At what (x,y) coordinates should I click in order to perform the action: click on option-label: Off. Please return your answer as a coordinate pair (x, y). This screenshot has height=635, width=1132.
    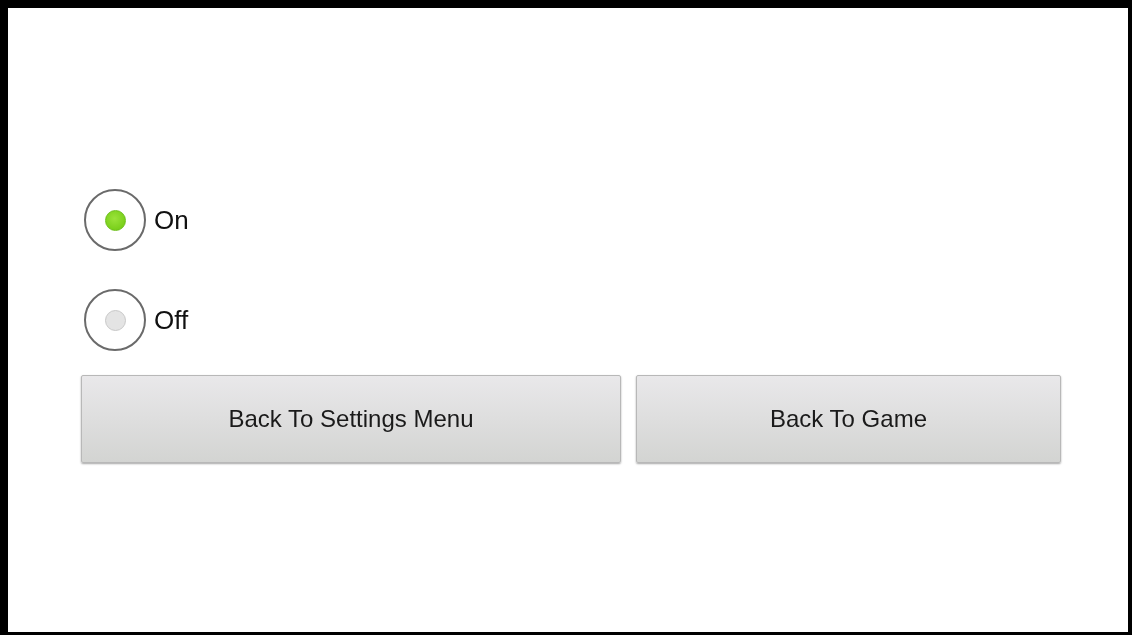
    Looking at the image, I should click on (171, 320).